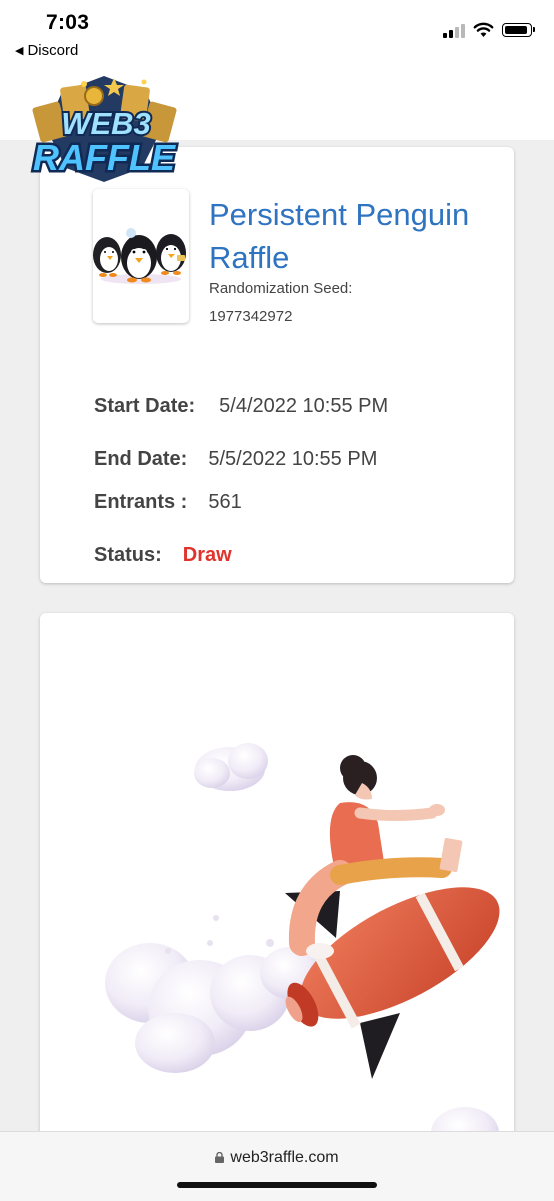 Image resolution: width=554 pixels, height=1201 pixels. Describe the element at coordinates (53, 50) in the screenshot. I see `back-app-label: Discord` at that location.